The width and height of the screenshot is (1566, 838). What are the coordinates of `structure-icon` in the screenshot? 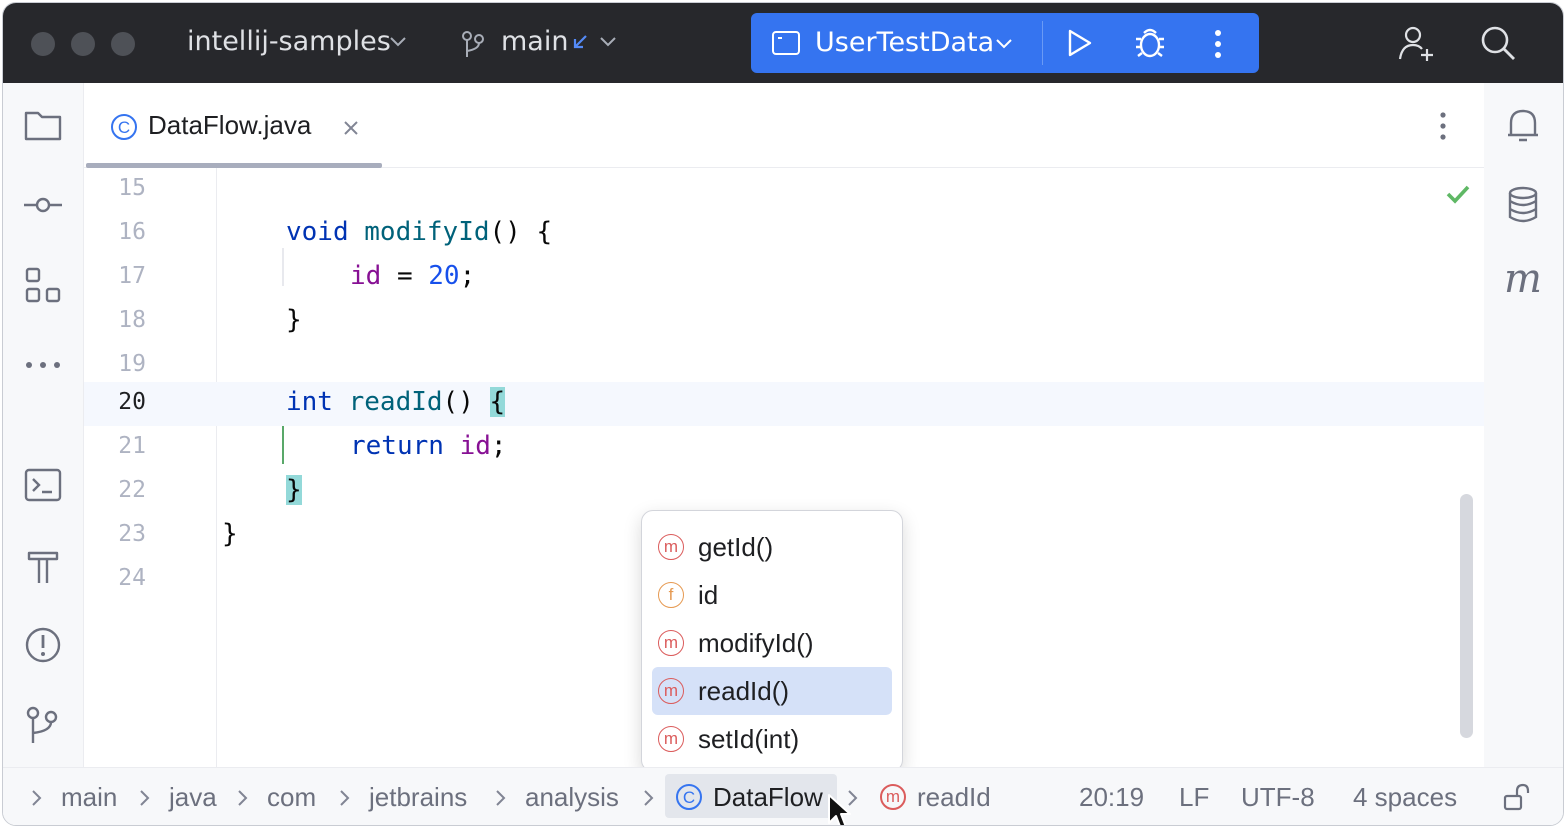 It's located at (43, 285).